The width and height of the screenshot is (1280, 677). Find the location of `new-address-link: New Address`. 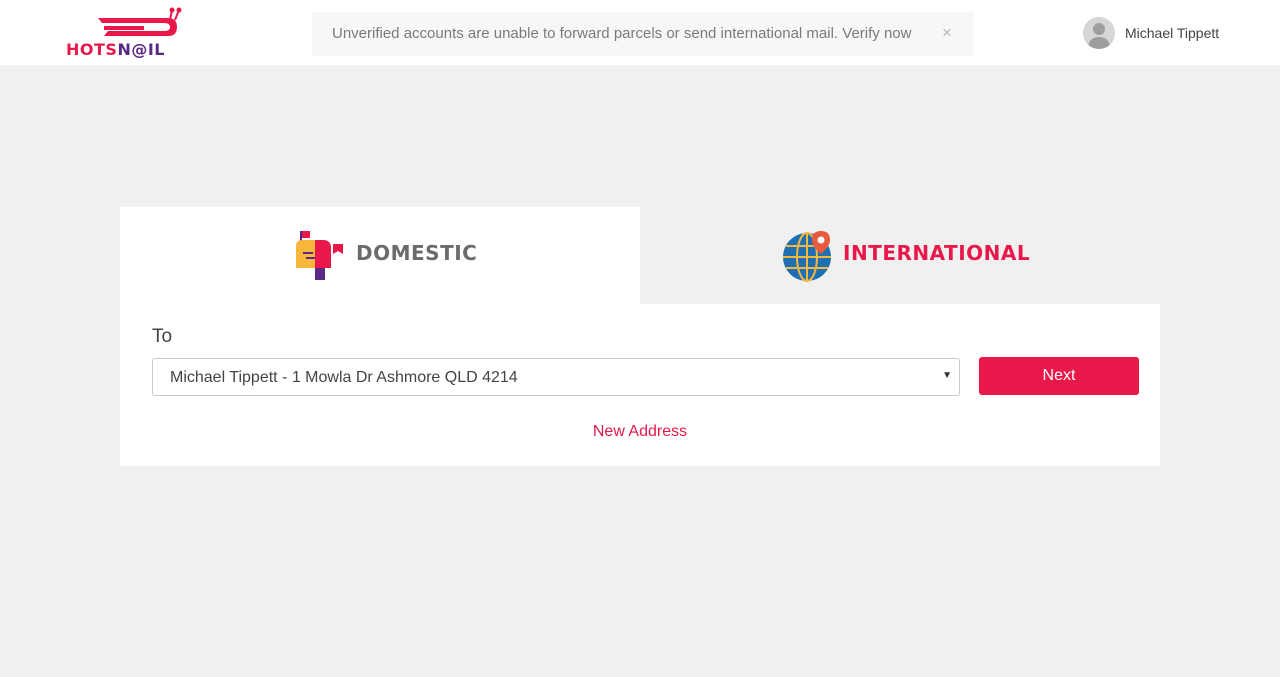

new-address-link: New Address is located at coordinates (640, 432).